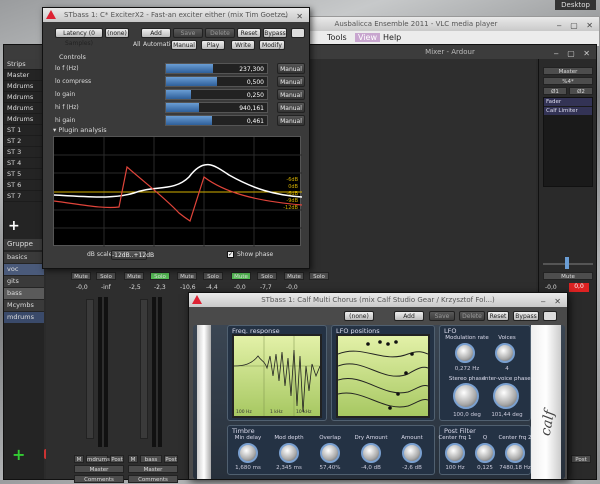  What do you see at coordinates (24, 75) in the screenshot?
I see `strip-list-item: Master` at bounding box center [24, 75].